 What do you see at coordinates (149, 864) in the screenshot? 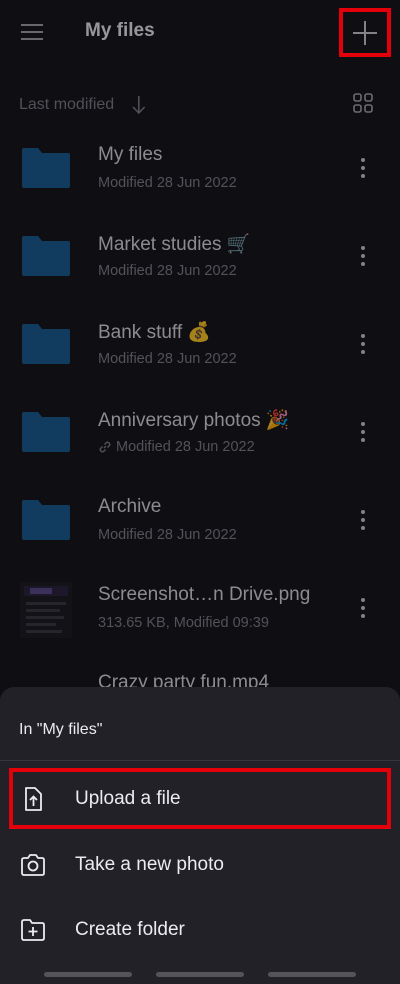
I see `action-label: Take a new photo` at bounding box center [149, 864].